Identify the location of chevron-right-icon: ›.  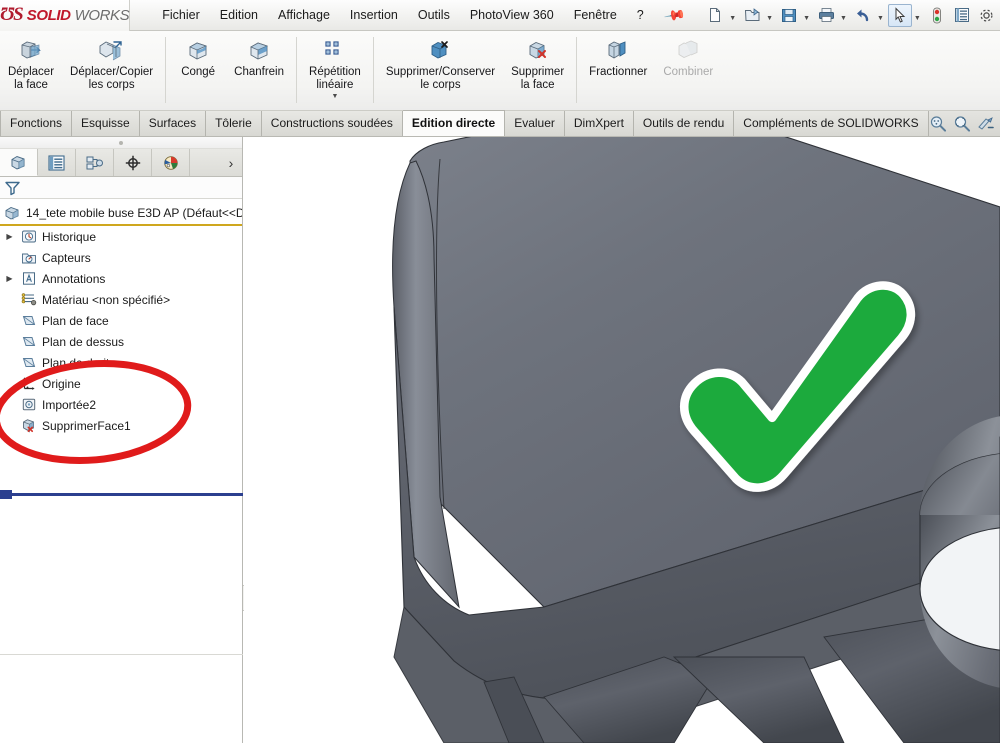
(231, 162).